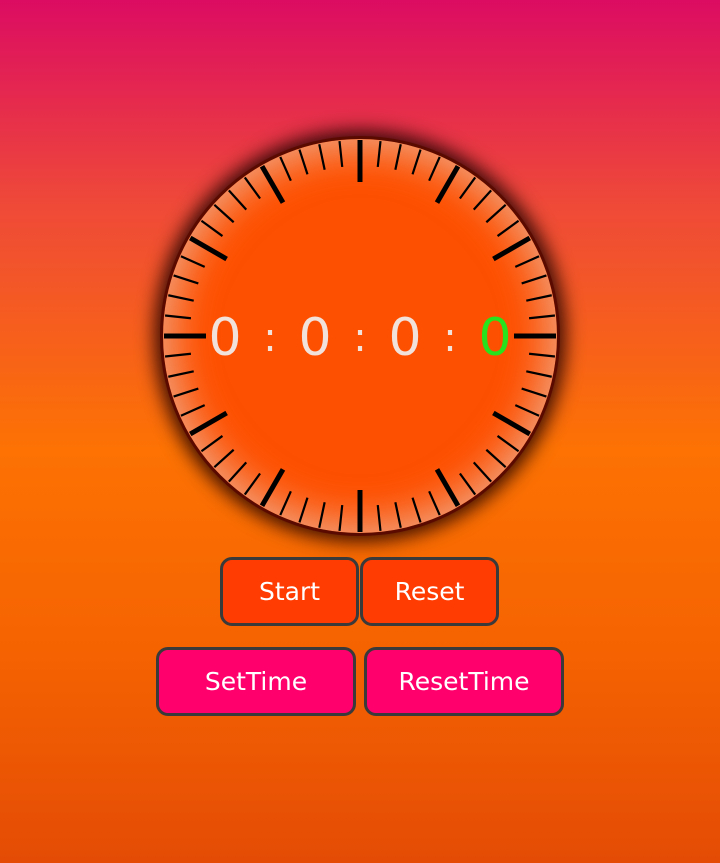 The height and width of the screenshot is (863, 720). I want to click on seconds-digit: 0, so click(405, 338).